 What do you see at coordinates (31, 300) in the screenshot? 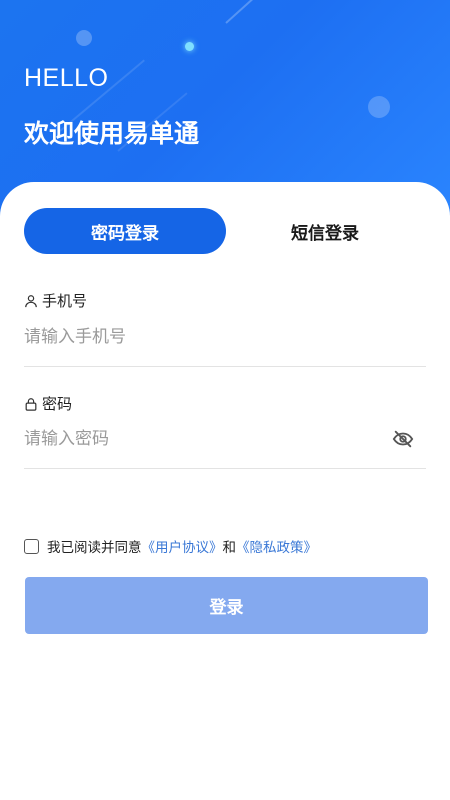
I see `user-icon` at bounding box center [31, 300].